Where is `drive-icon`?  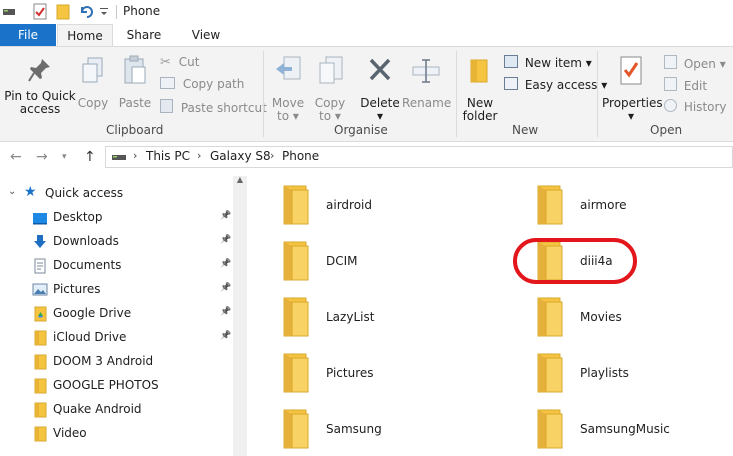 drive-icon is located at coordinates (9, 12).